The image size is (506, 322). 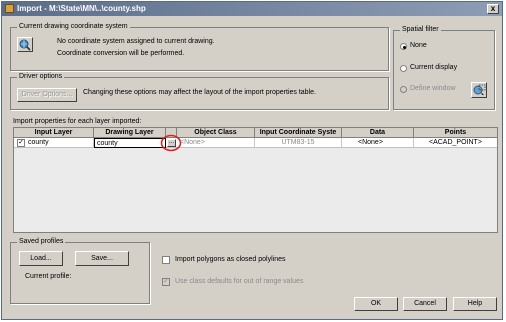 What do you see at coordinates (21, 143) in the screenshot?
I see `row-import-checkbox: ✓` at bounding box center [21, 143].